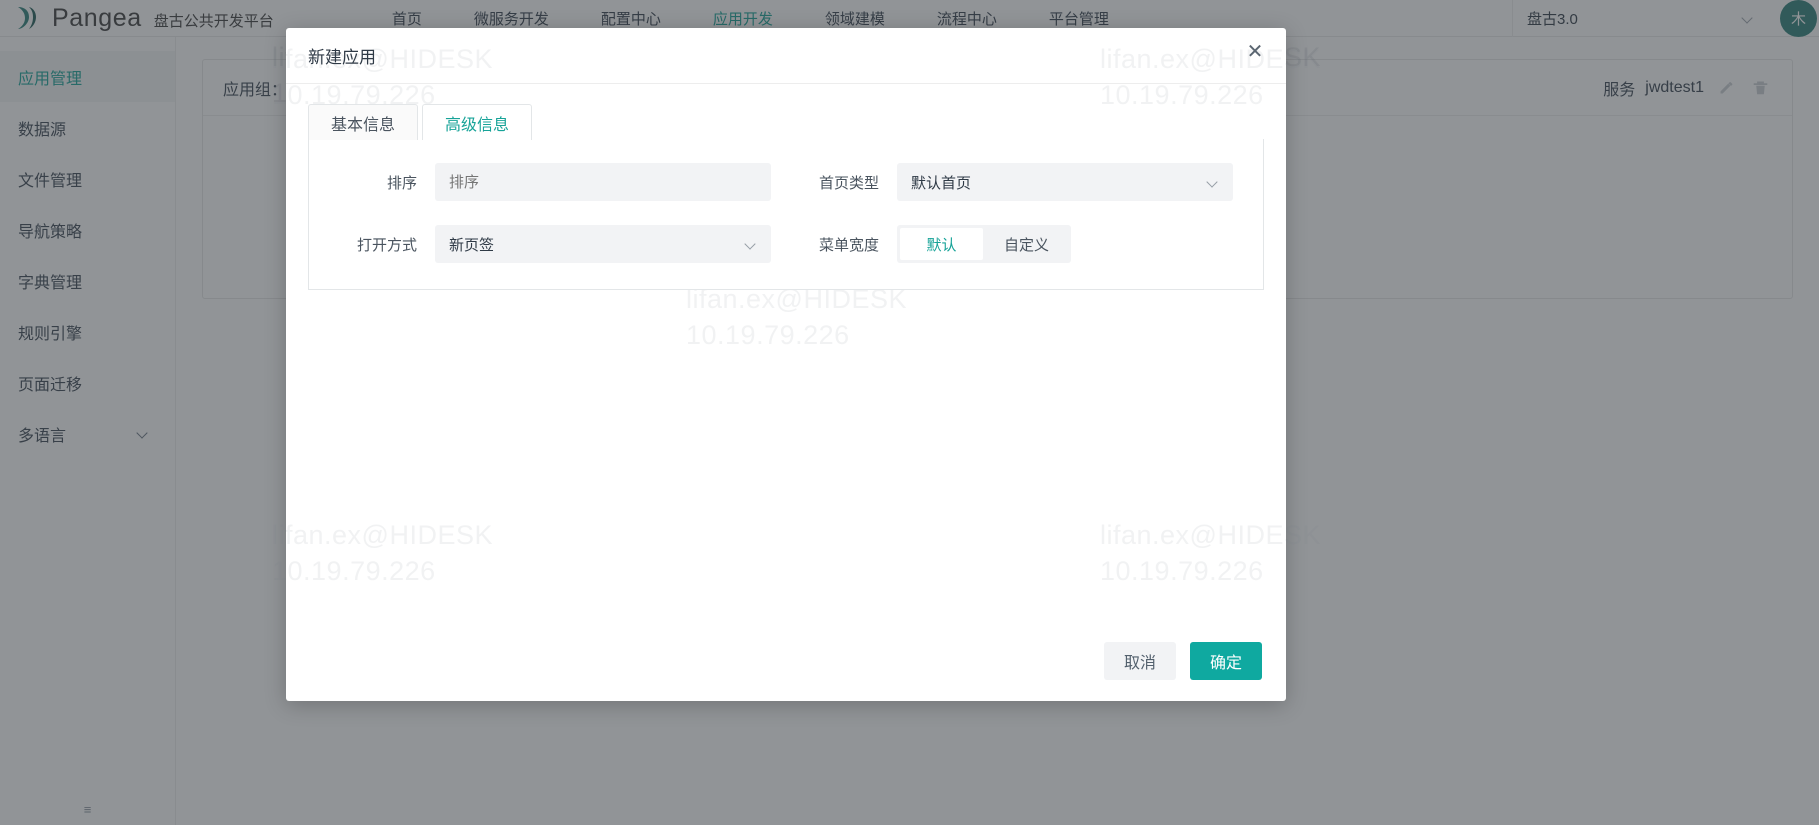 The image size is (1819, 825). I want to click on tab-label: 高级信息, so click(477, 125).